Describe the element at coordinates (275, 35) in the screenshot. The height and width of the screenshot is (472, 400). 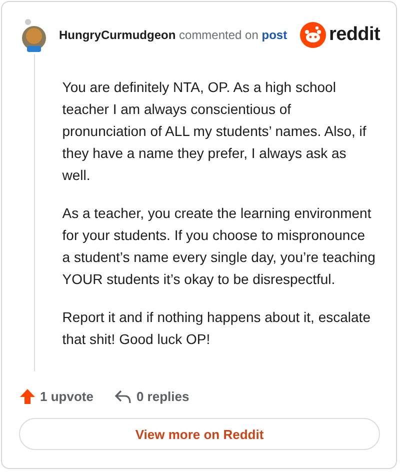
I see `post-link: post` at that location.